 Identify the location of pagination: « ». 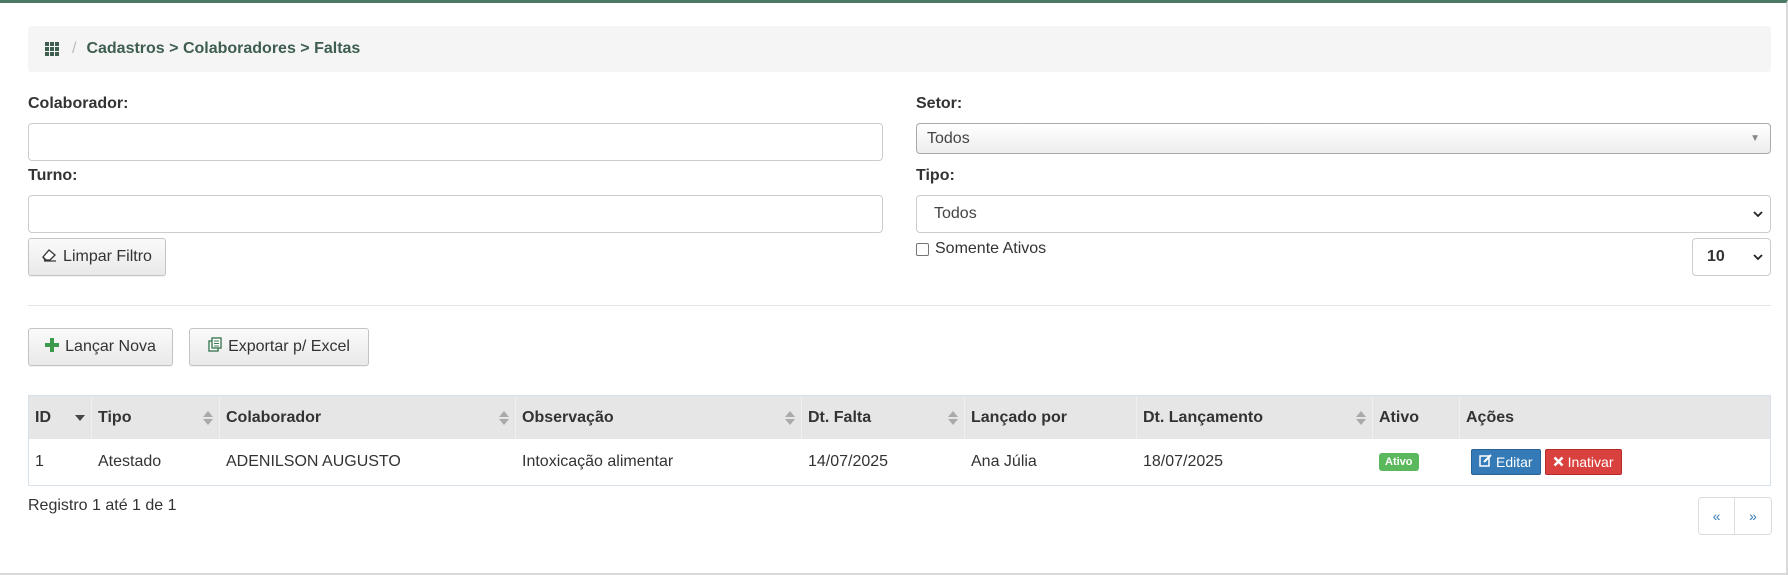
(1735, 516).